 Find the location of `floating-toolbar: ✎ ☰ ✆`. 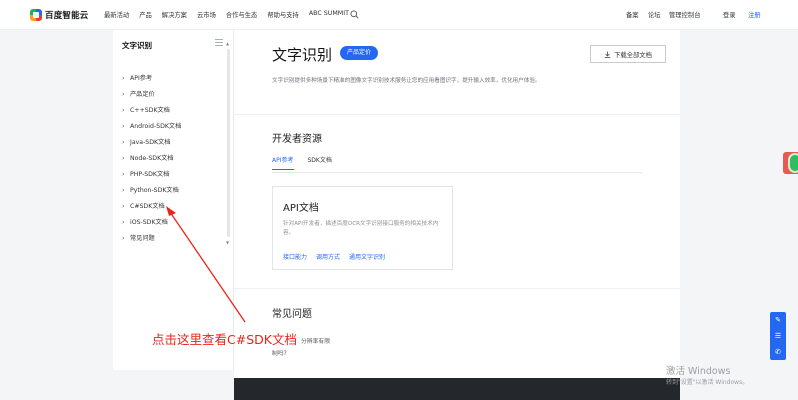

floating-toolbar: ✎ ☰ ✆ is located at coordinates (778, 336).